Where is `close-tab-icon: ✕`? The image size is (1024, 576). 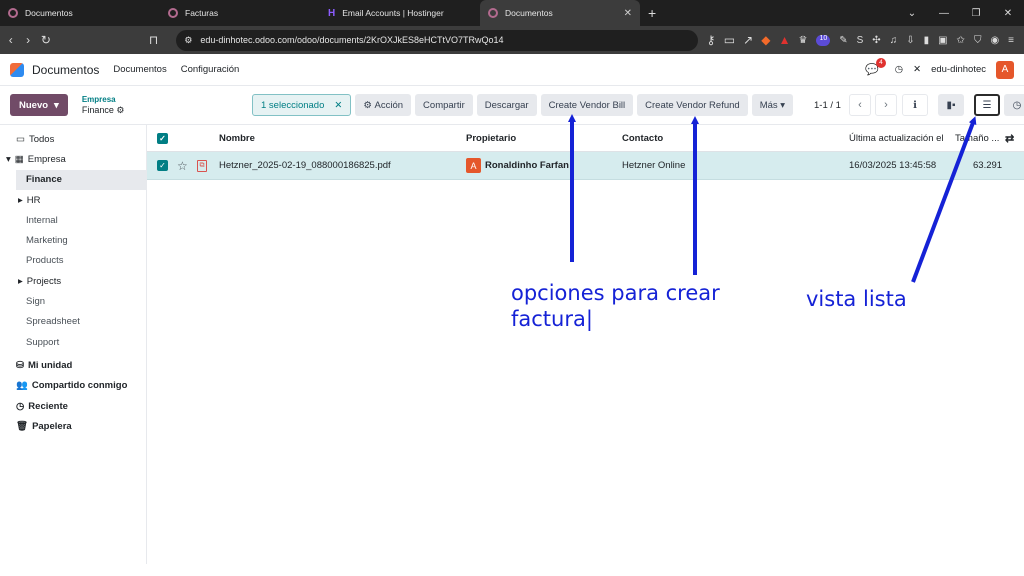
close-tab-icon: ✕ is located at coordinates (628, 13).